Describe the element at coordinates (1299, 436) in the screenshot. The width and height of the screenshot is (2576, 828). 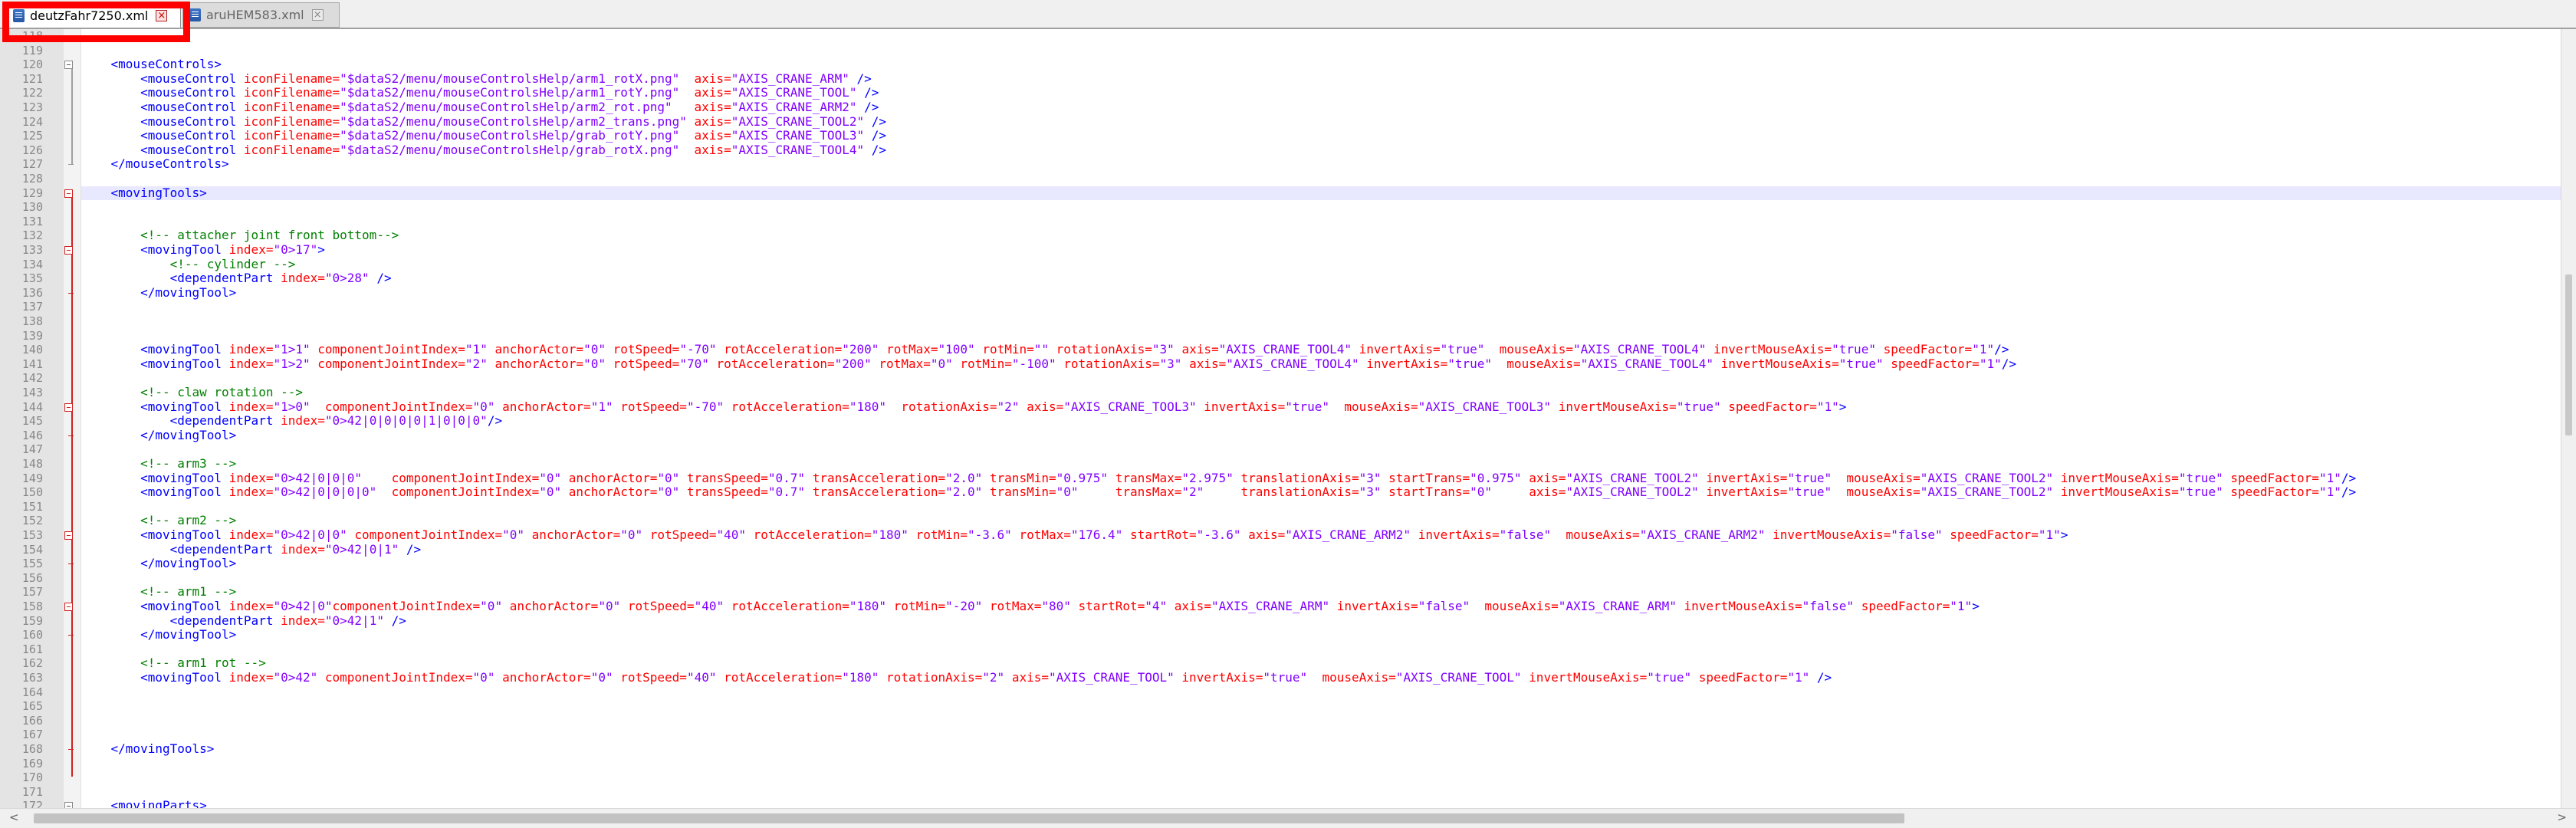
I see `code-line: 146 </movingTool>` at that location.